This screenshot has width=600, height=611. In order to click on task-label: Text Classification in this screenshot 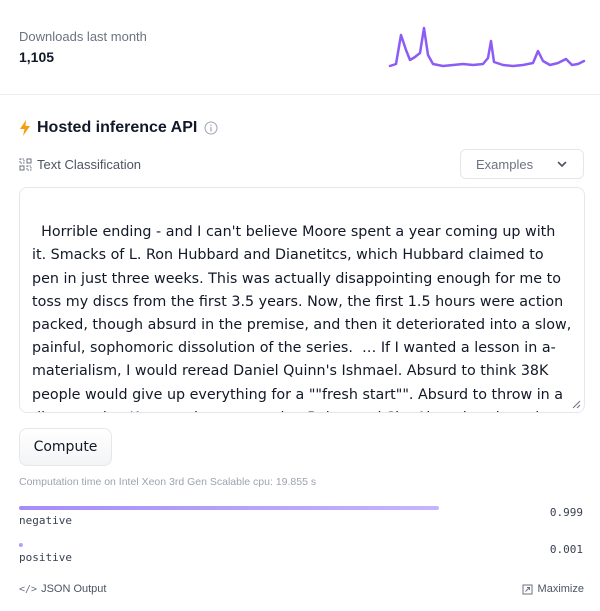, I will do `click(89, 164)`.